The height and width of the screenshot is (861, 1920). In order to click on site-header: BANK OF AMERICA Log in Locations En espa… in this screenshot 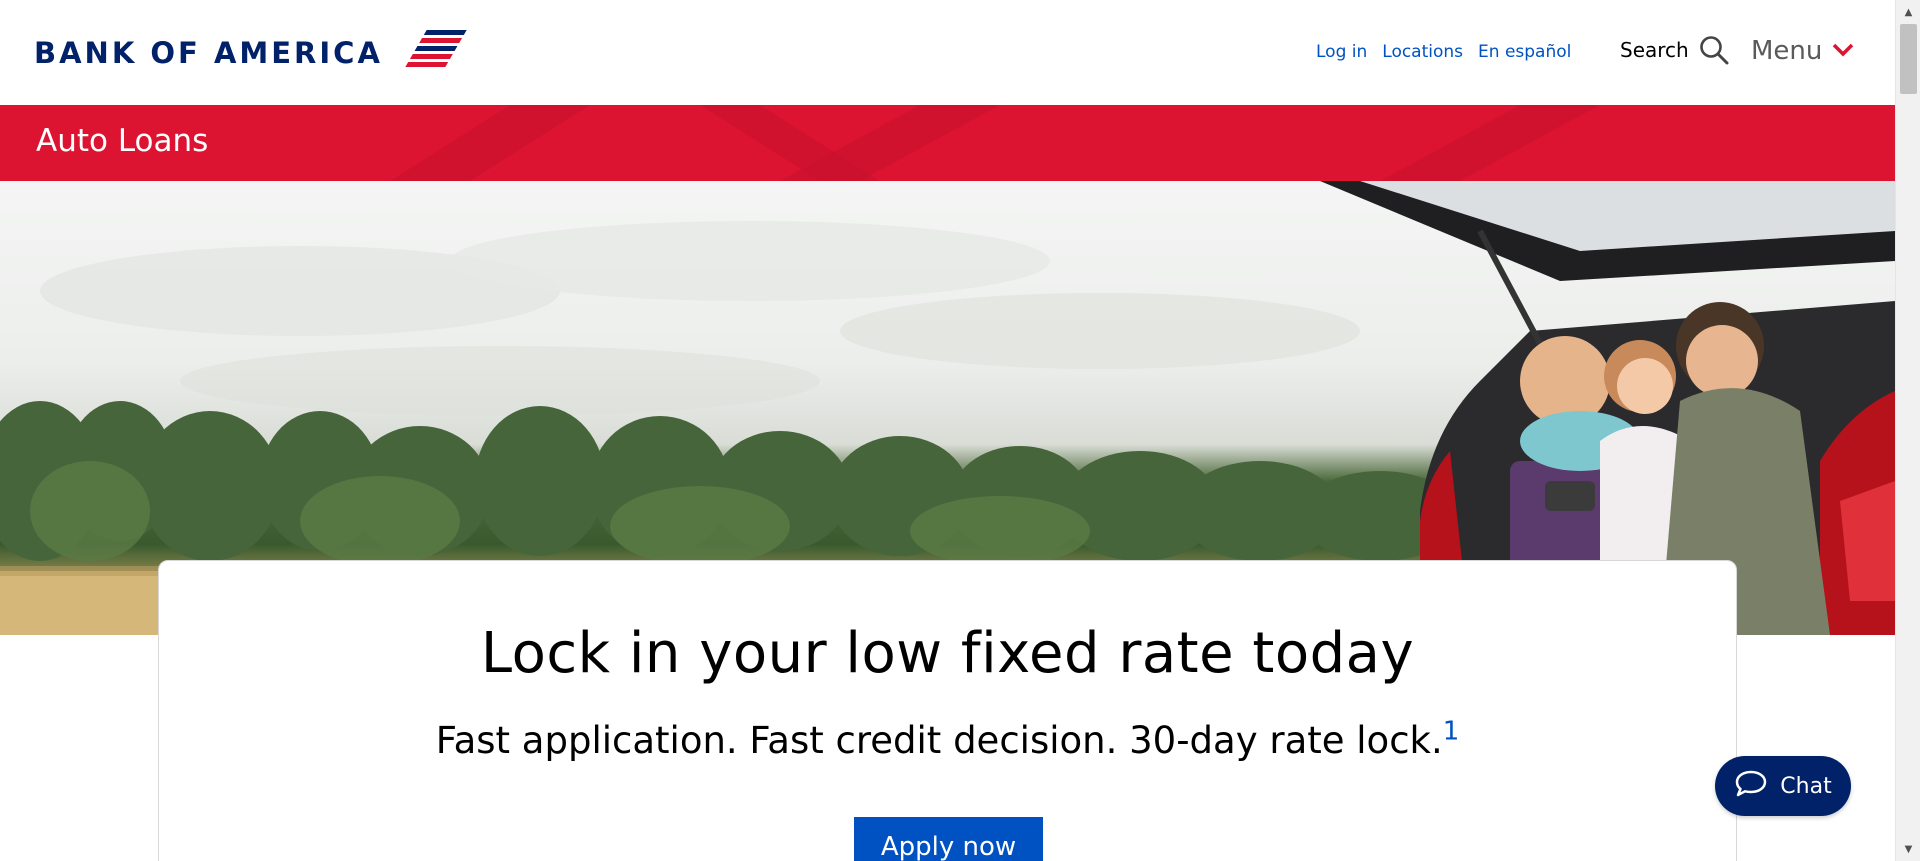, I will do `click(947, 52)`.